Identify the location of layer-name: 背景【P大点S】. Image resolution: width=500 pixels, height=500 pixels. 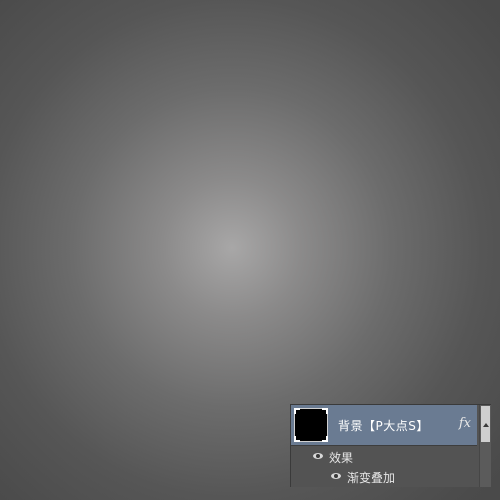
(383, 425).